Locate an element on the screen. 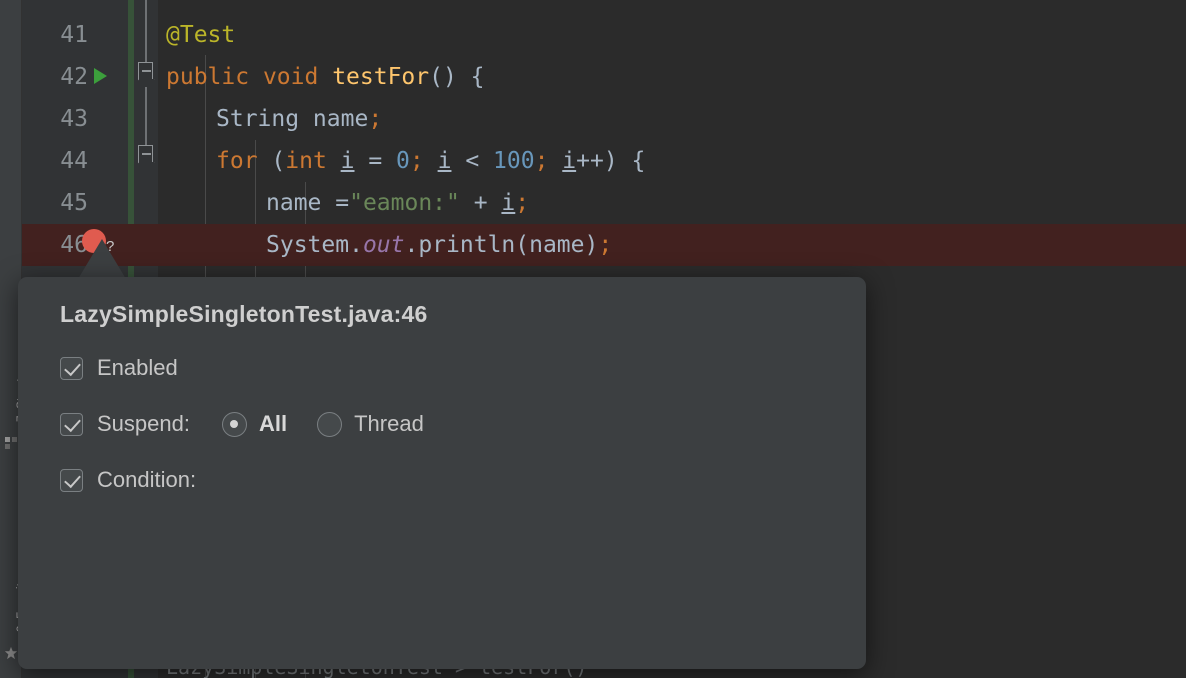 The image size is (1186, 678). suspend-checkbox is located at coordinates (71, 424).